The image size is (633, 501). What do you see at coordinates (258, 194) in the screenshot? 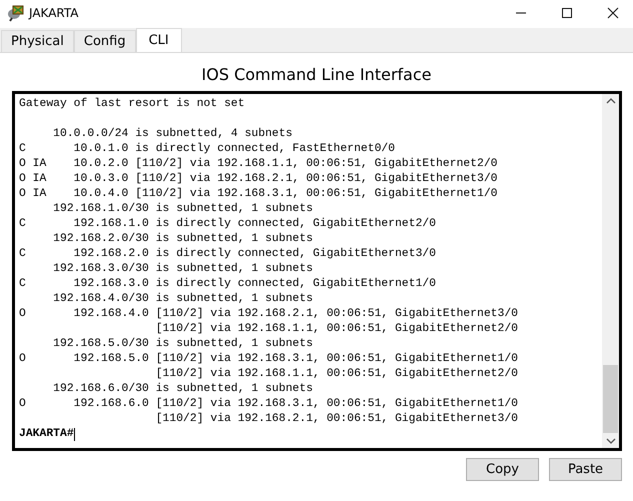
I see `terminal-line: O IA 10.0.4.0 [110/2] via 192.168.3.1, 00:06:51, GigabitEthernet1/0` at bounding box center [258, 194].